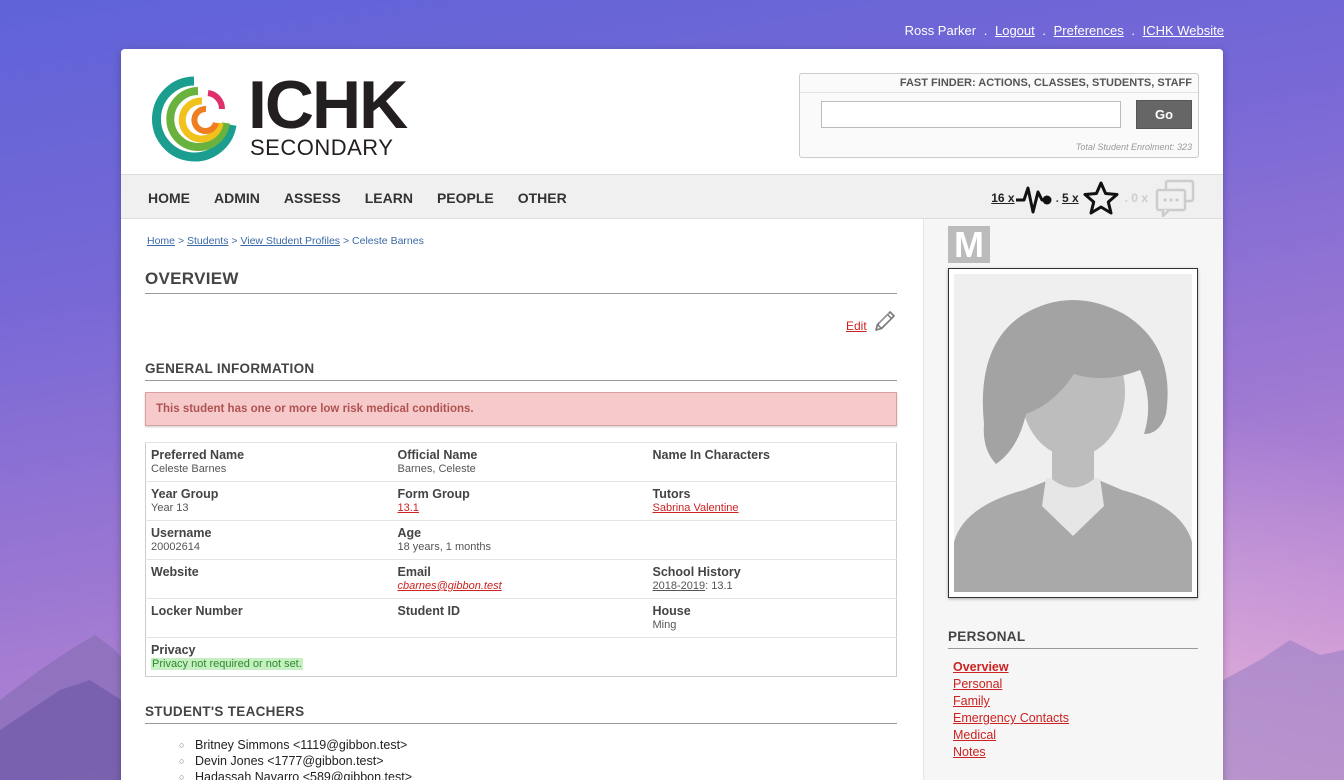 This screenshot has height=780, width=1344. Describe the element at coordinates (1073, 446) in the screenshot. I see `avatar-placeholder-icon` at that location.